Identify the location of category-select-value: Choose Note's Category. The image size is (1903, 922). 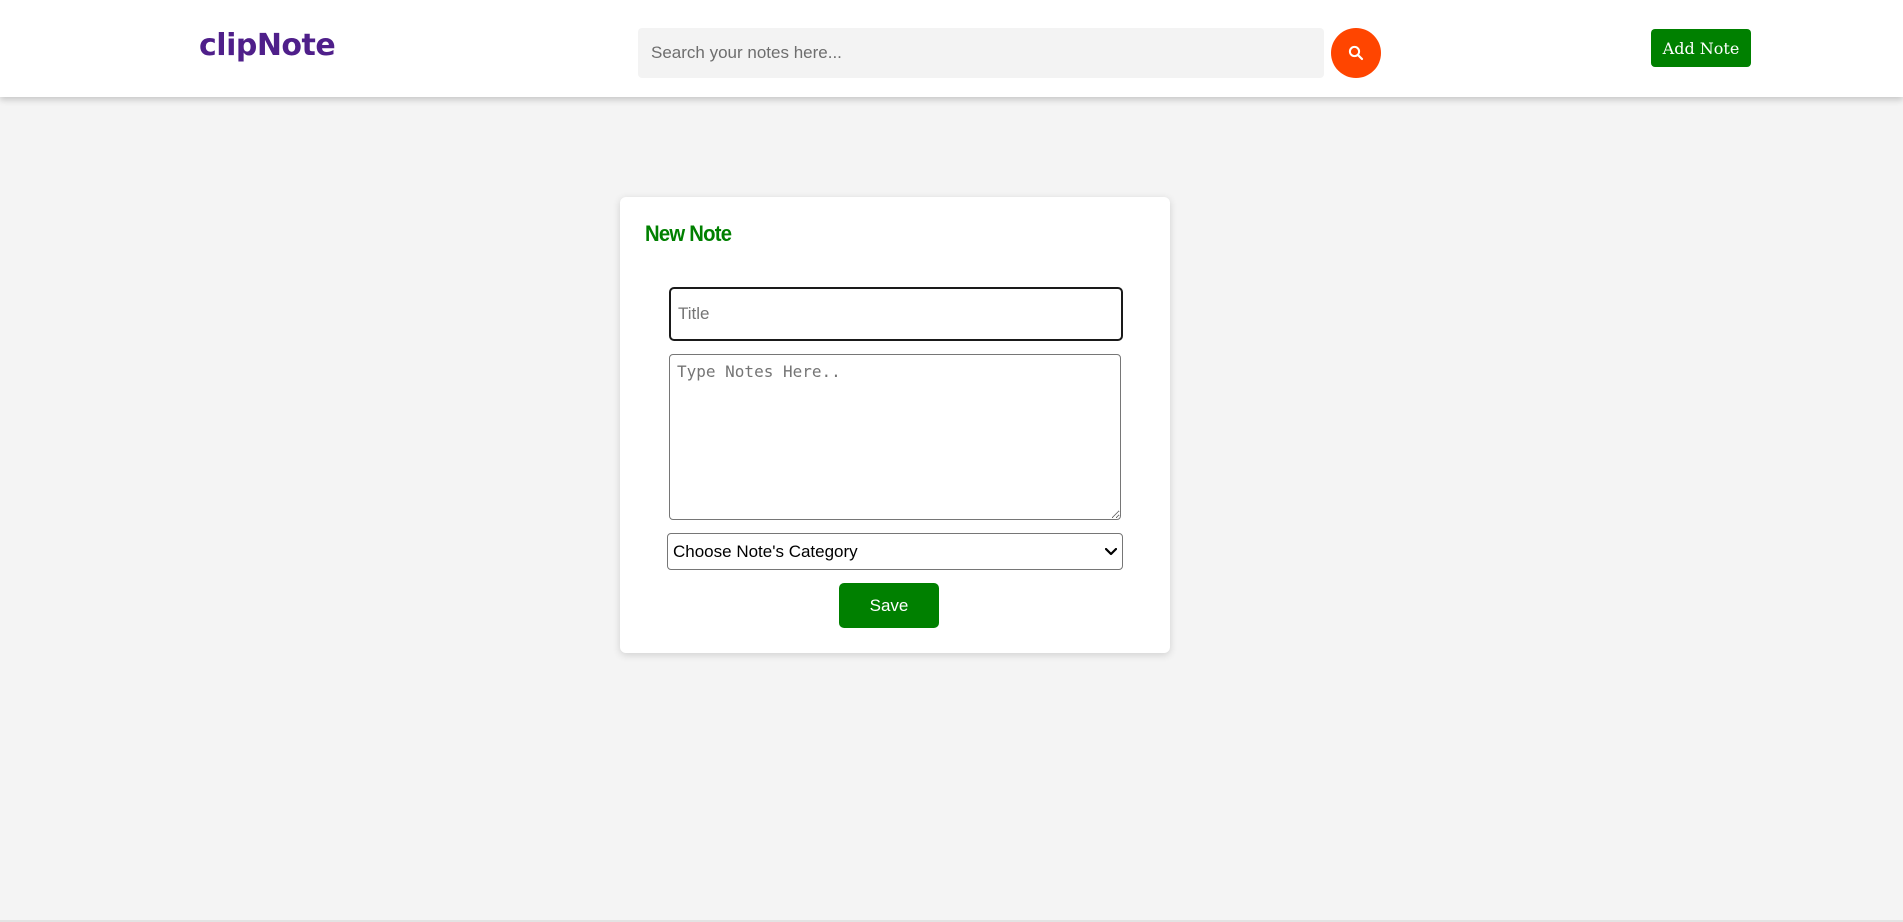
(765, 551).